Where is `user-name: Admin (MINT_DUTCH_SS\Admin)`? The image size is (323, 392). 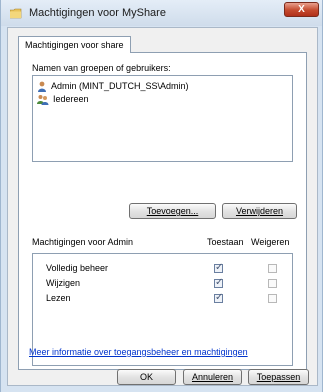 user-name: Admin (MINT_DUTCH_SS\Admin) is located at coordinates (120, 86).